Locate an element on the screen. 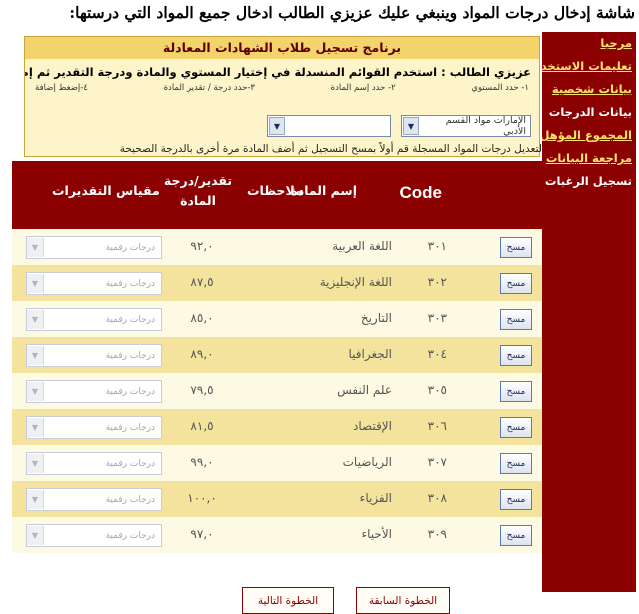  table-row: مسح ٣٠٥ علم النفس ٧٩,٥ درجات رقمية ▼ is located at coordinates (277, 391).